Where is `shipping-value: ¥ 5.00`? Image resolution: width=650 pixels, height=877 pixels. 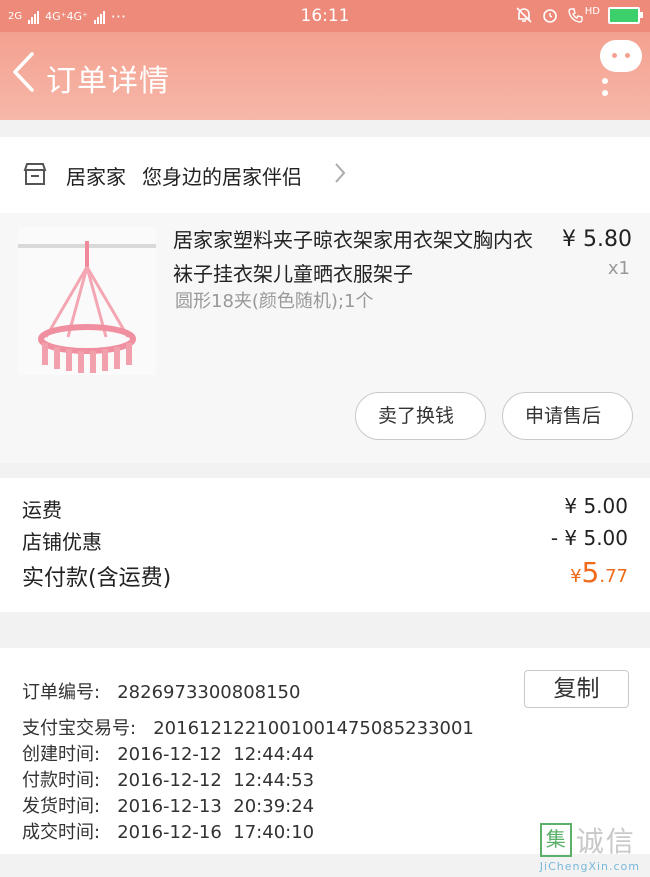 shipping-value: ¥ 5.00 is located at coordinates (596, 506).